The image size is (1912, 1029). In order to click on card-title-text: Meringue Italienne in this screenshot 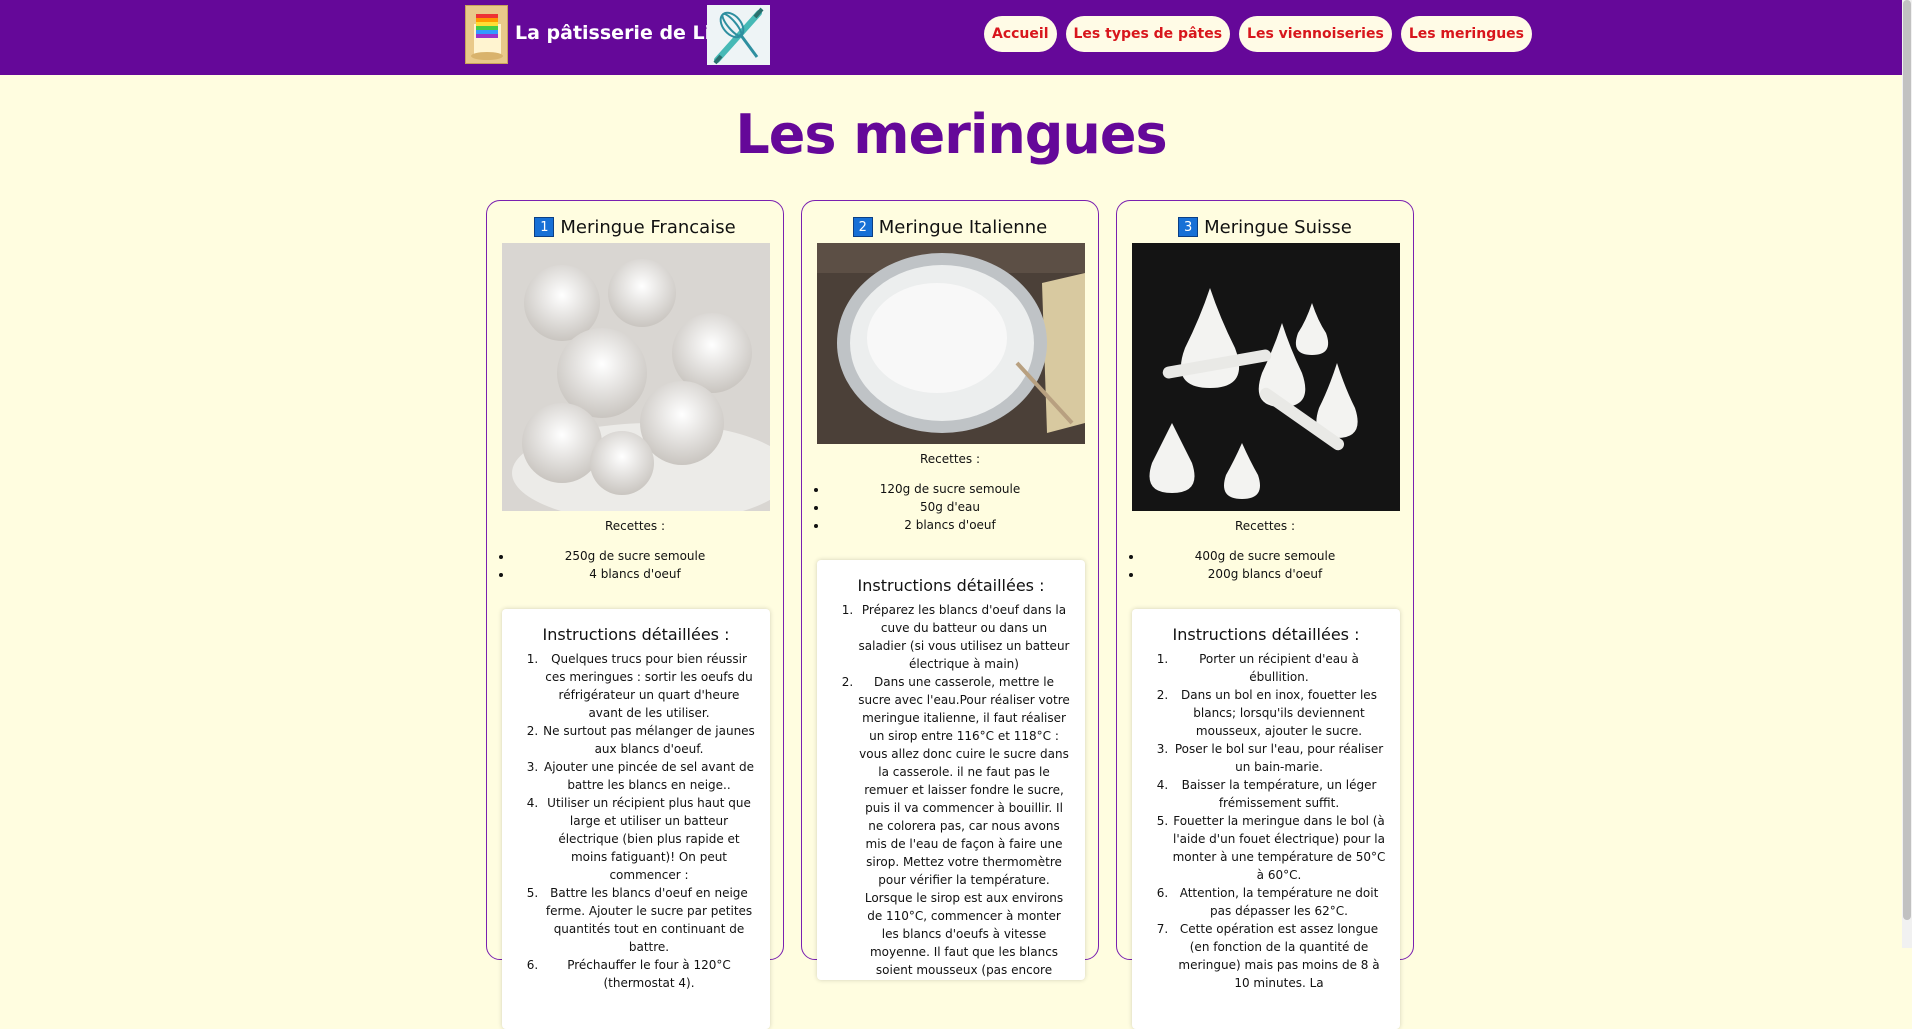, I will do `click(963, 227)`.